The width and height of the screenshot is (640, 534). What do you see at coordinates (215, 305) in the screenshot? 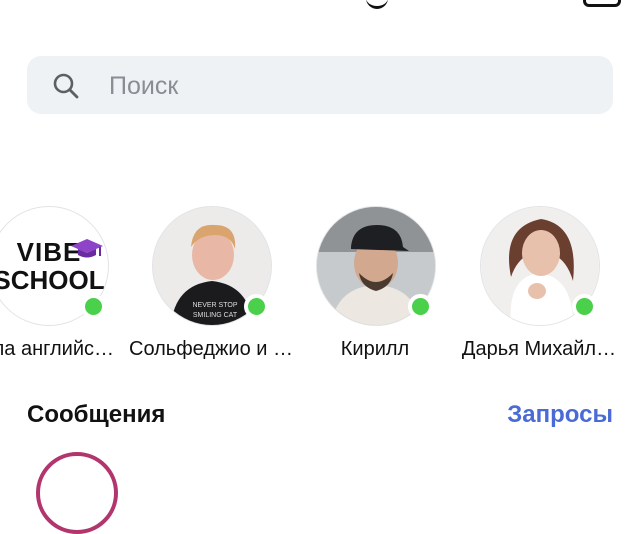
I see `svg-text: NEVER STOP` at bounding box center [215, 305].